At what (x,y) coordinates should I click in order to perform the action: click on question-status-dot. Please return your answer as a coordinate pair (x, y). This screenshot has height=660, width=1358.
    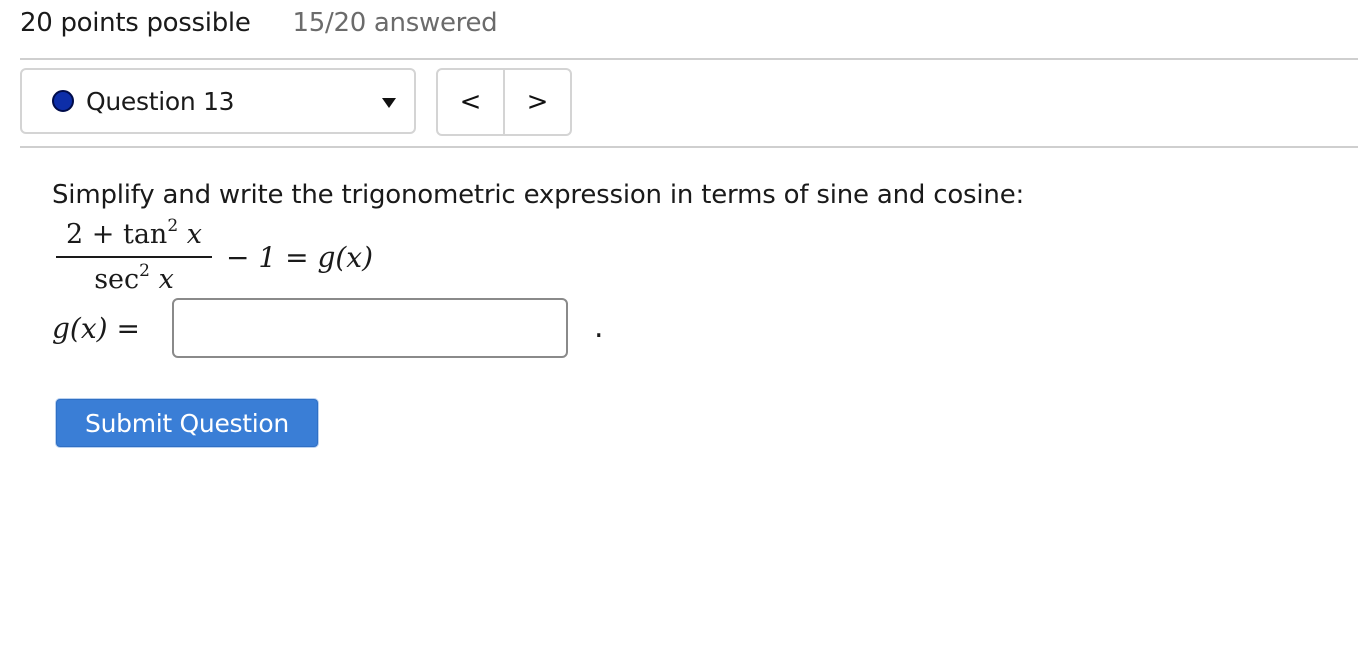
    Looking at the image, I should click on (63, 101).